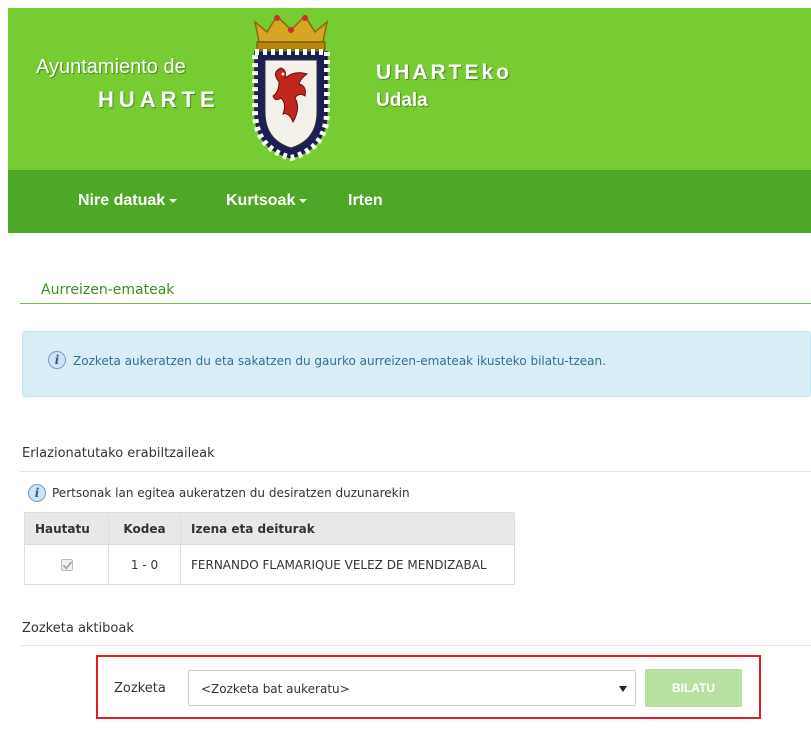 This screenshot has width=811, height=733. I want to click on select-user-checkbox, so click(66, 565).